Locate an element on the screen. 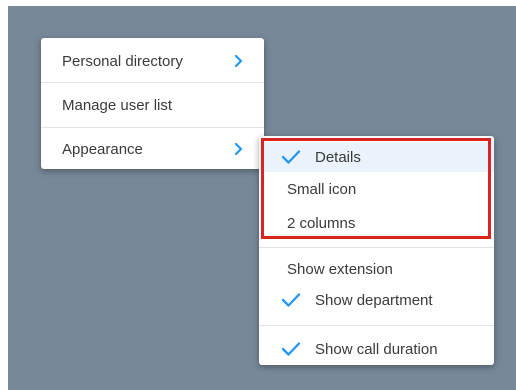 This screenshot has height=390, width=516. submenu-item-label: Show department is located at coordinates (374, 300).